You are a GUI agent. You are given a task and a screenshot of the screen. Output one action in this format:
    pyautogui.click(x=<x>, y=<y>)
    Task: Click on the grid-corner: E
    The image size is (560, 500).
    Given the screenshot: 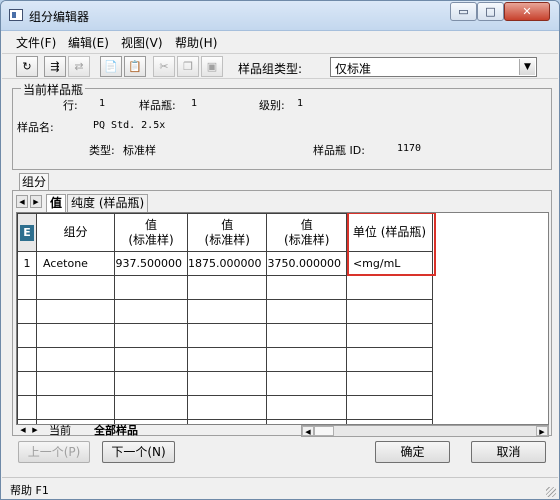 What is the action you would take?
    pyautogui.click(x=27, y=232)
    